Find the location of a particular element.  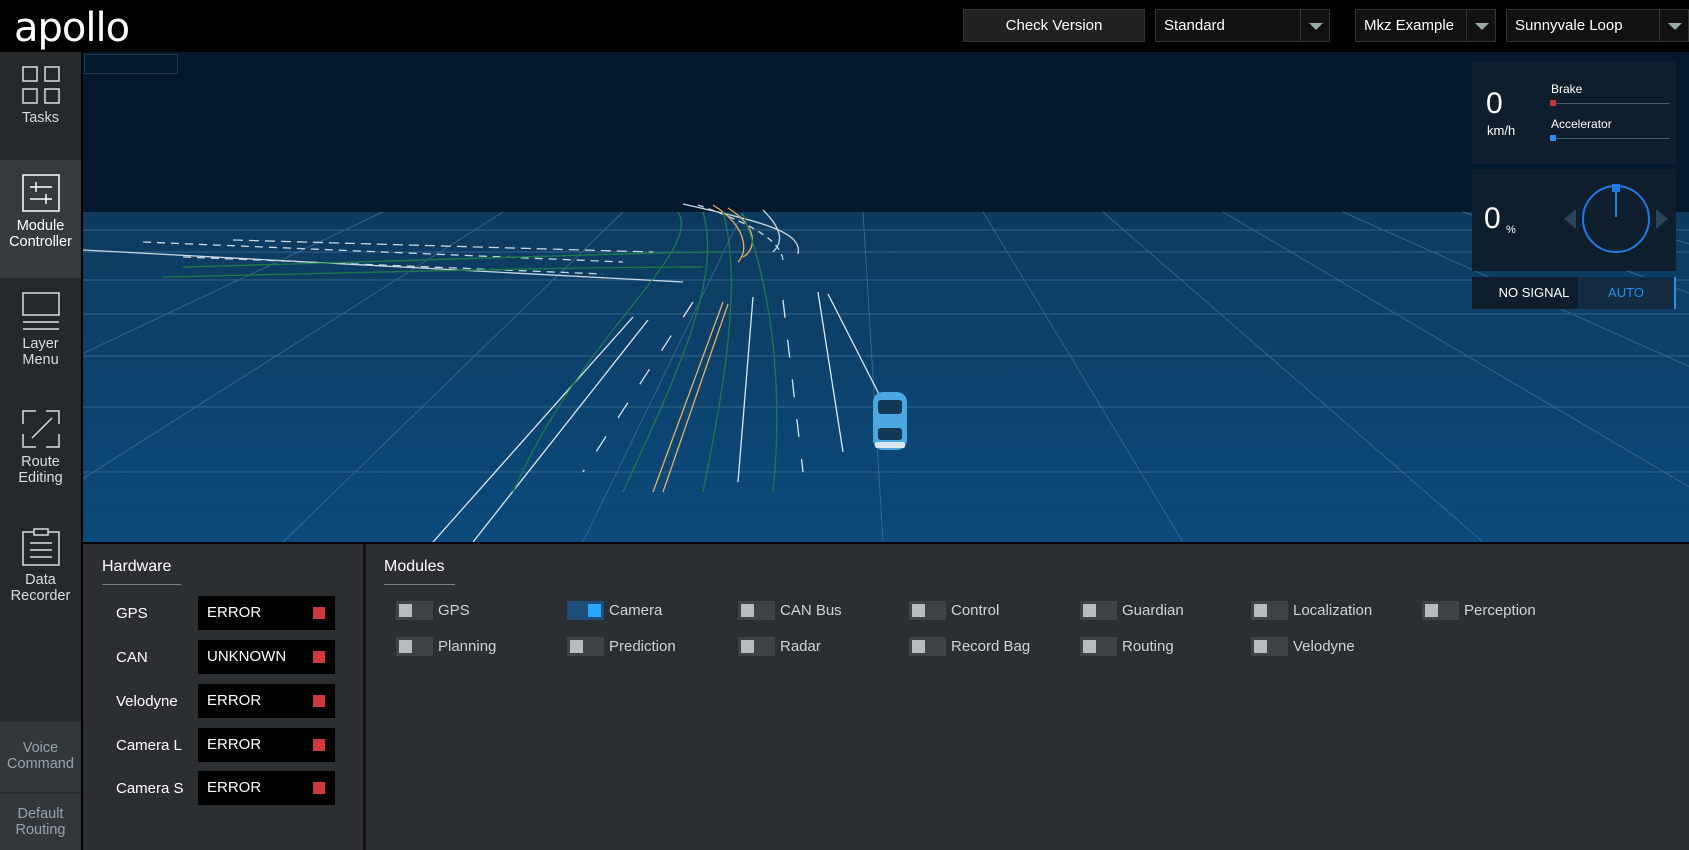

scene-search-box is located at coordinates (131, 64).